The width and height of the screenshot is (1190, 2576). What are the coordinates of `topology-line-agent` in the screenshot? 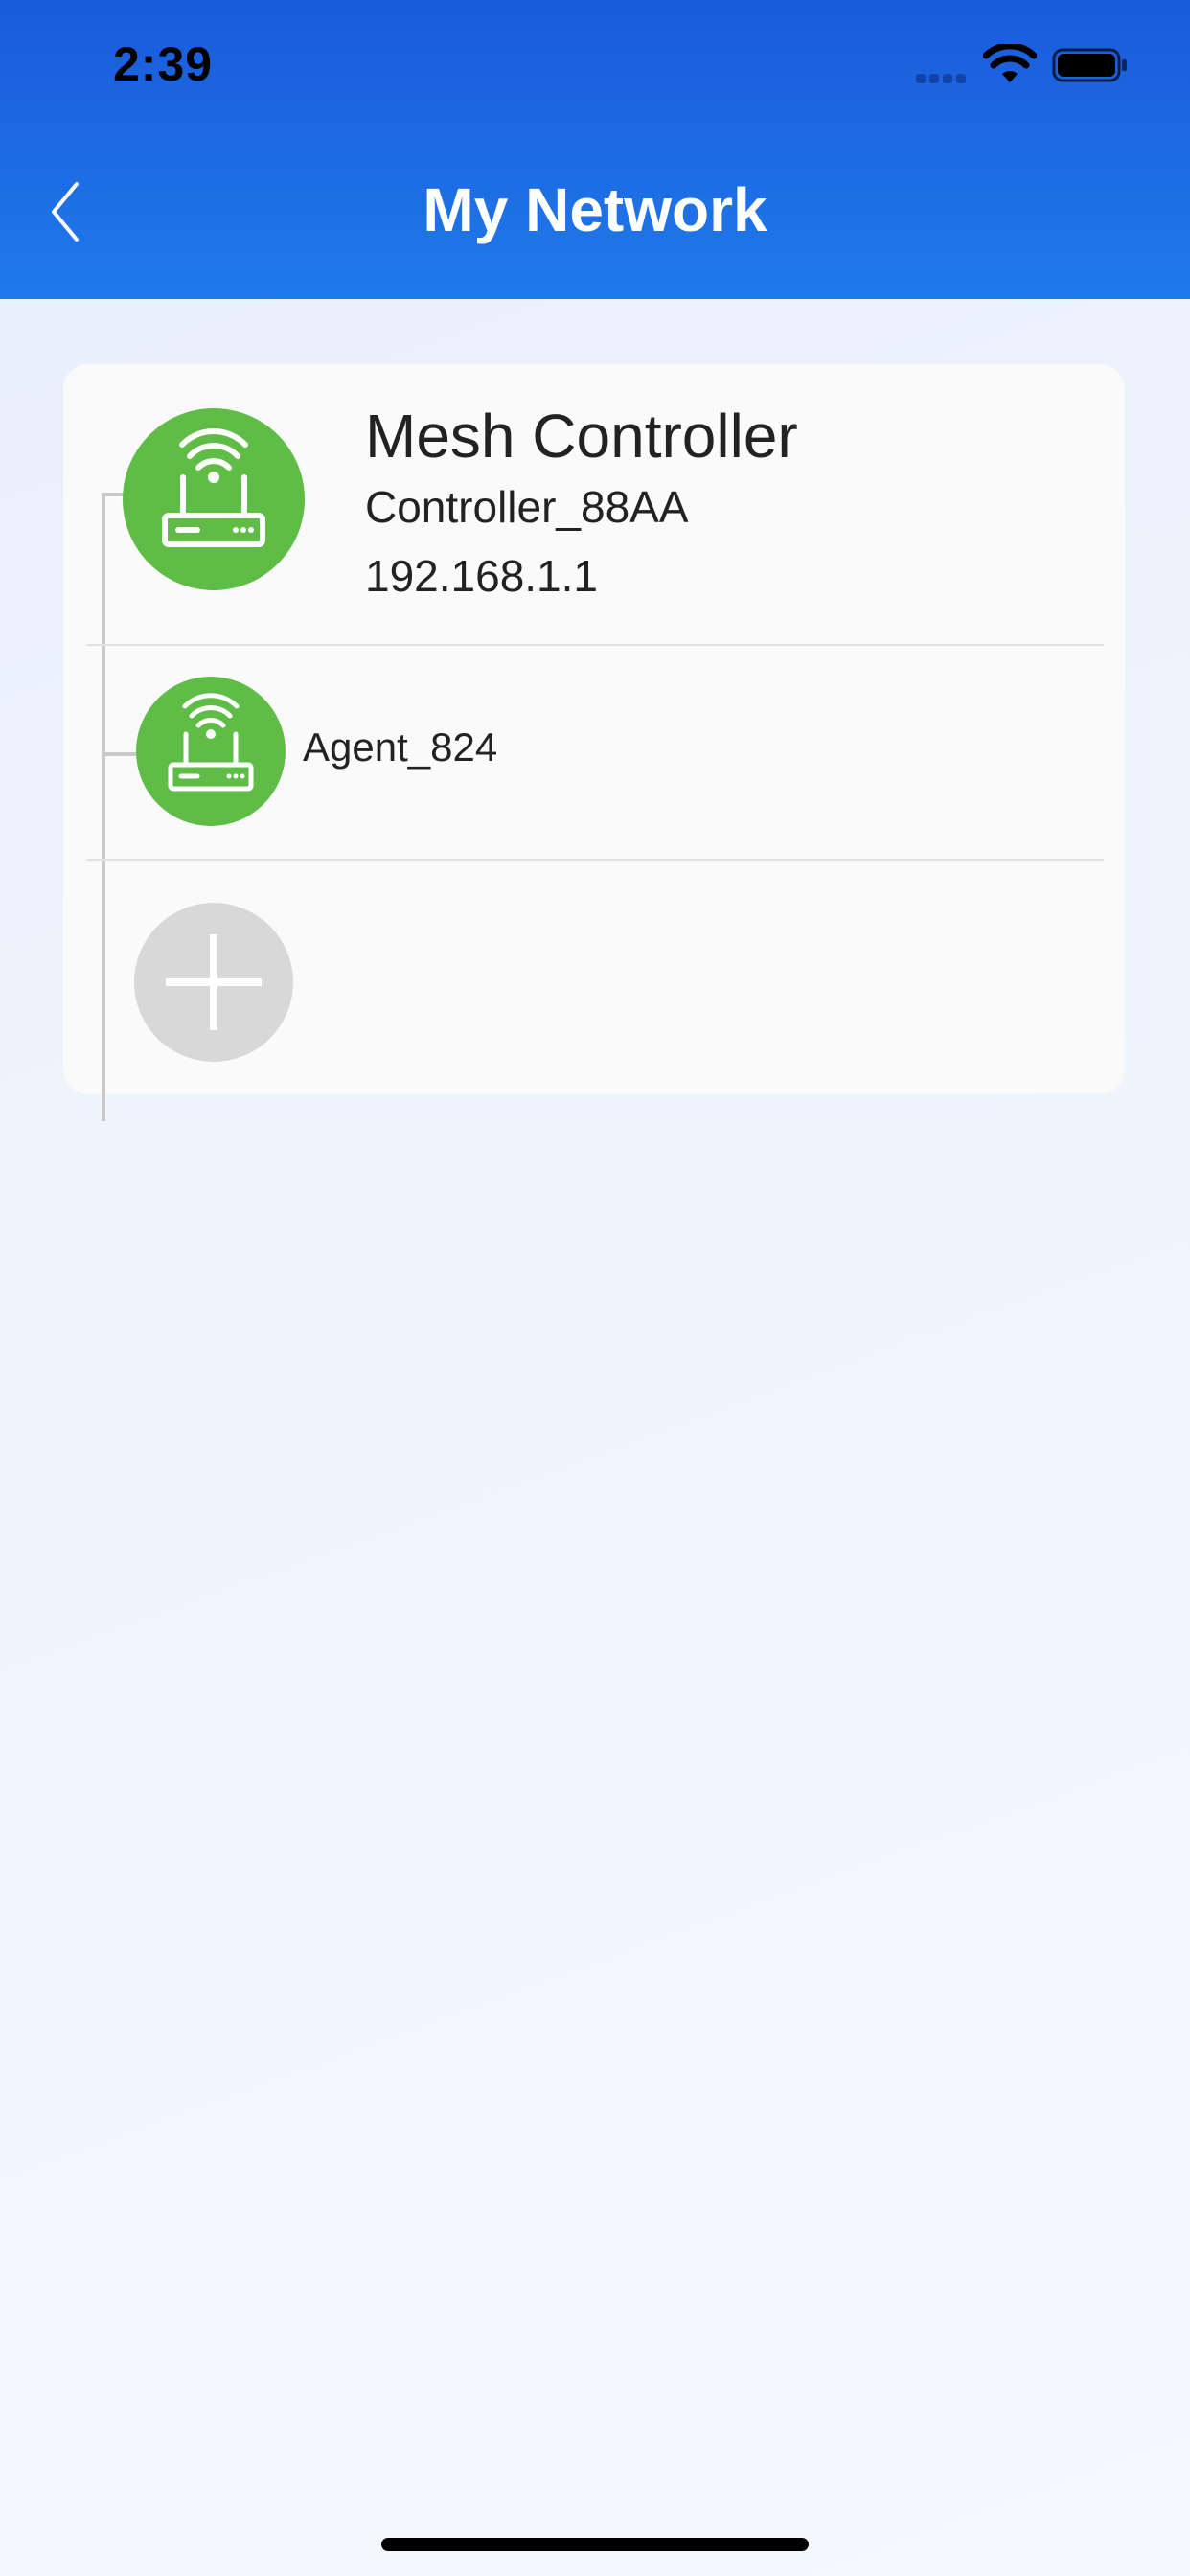 It's located at (119, 754).